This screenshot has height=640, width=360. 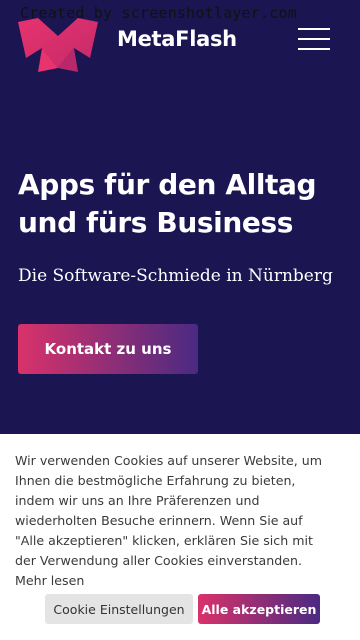 What do you see at coordinates (108, 349) in the screenshot?
I see `contact-button: Kontakt zu uns` at bounding box center [108, 349].